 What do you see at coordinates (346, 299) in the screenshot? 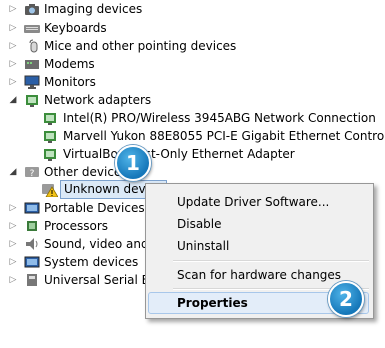
I see `step-2-callout: 2` at bounding box center [346, 299].